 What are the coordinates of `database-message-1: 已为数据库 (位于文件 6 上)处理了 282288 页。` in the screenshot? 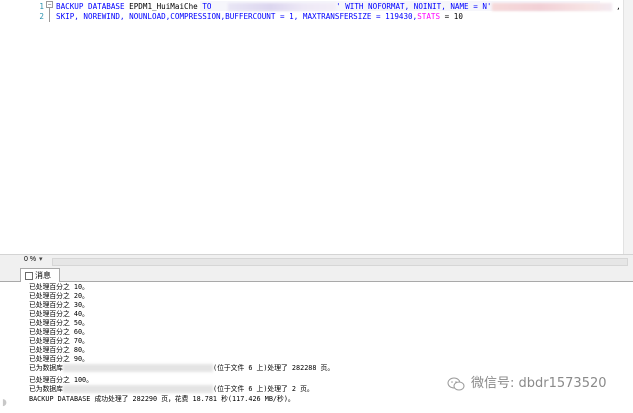 It's located at (181, 368).